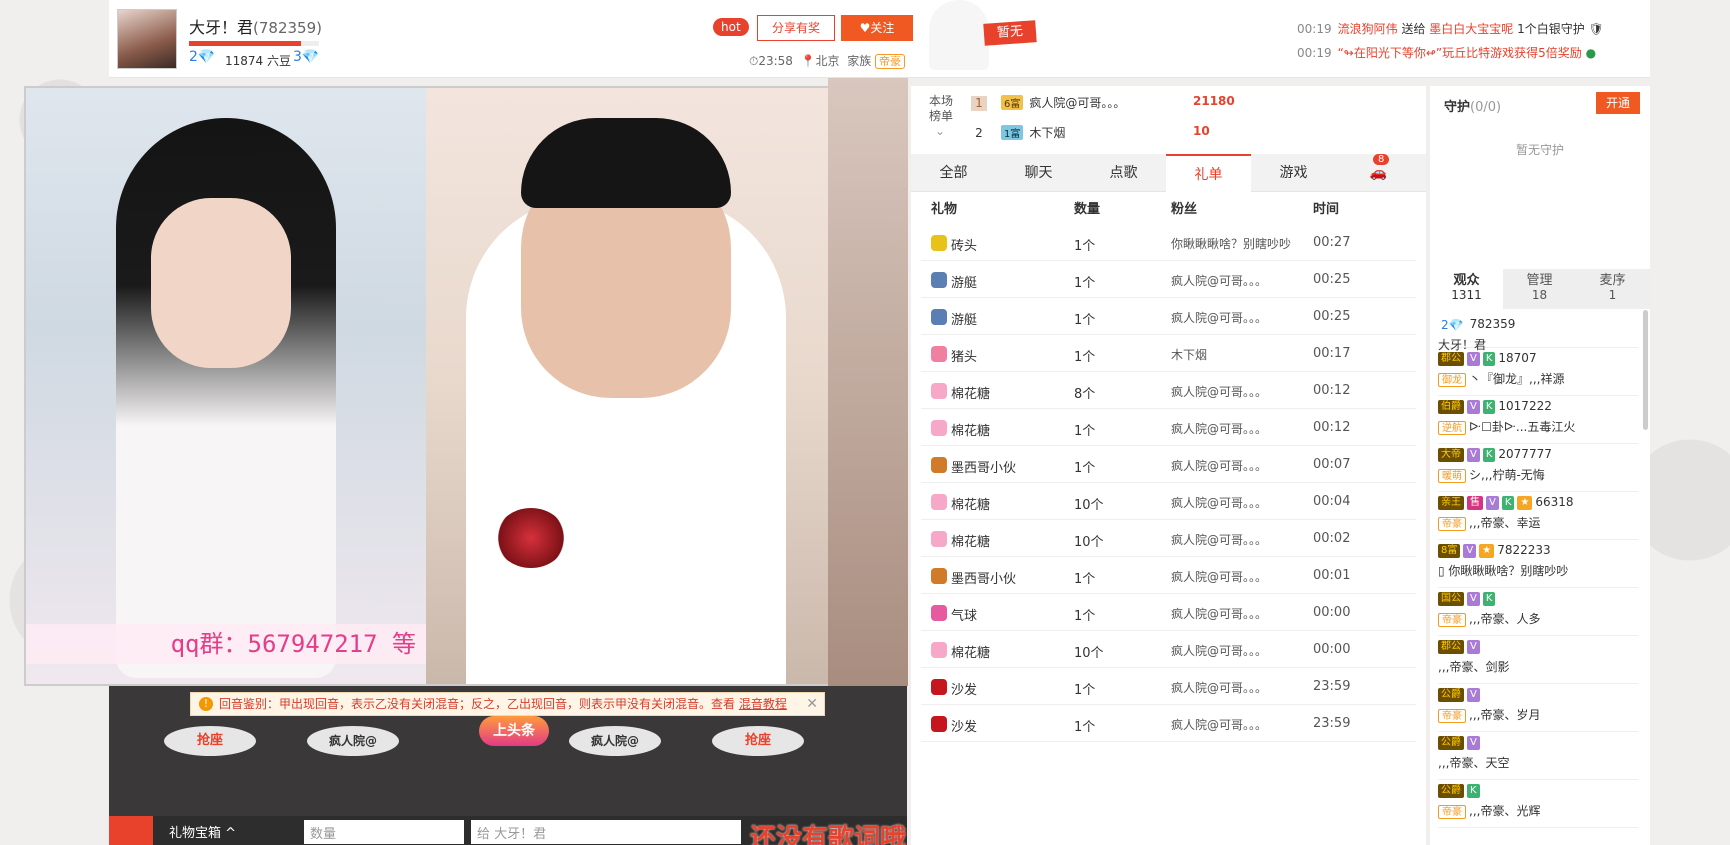 This screenshot has width=1730, height=845. I want to click on mix-tutorial-link: 混音教程, so click(763, 704).